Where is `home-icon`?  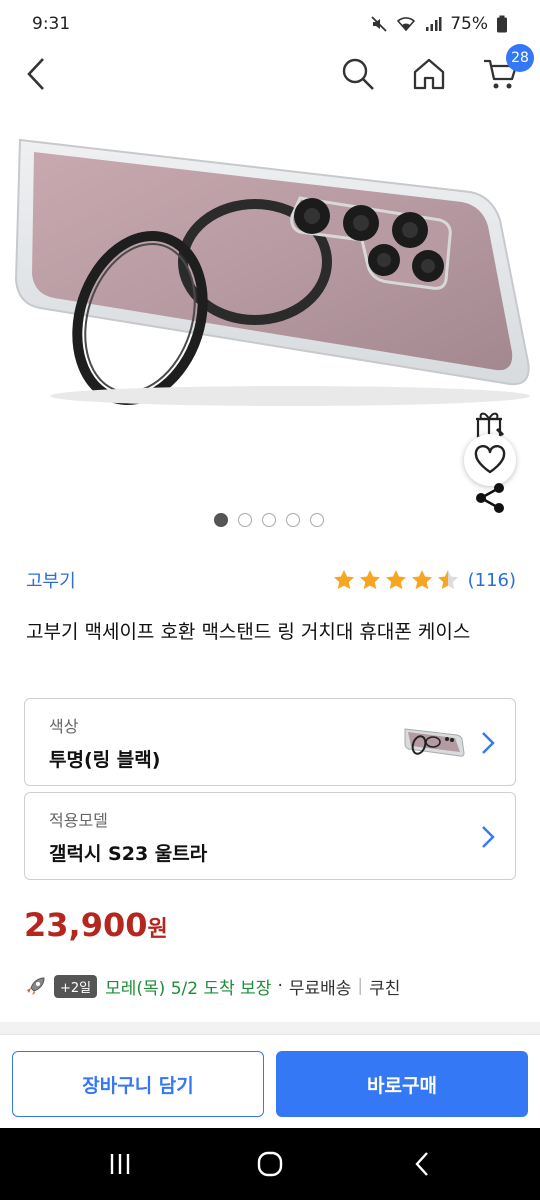
home-icon is located at coordinates (429, 74).